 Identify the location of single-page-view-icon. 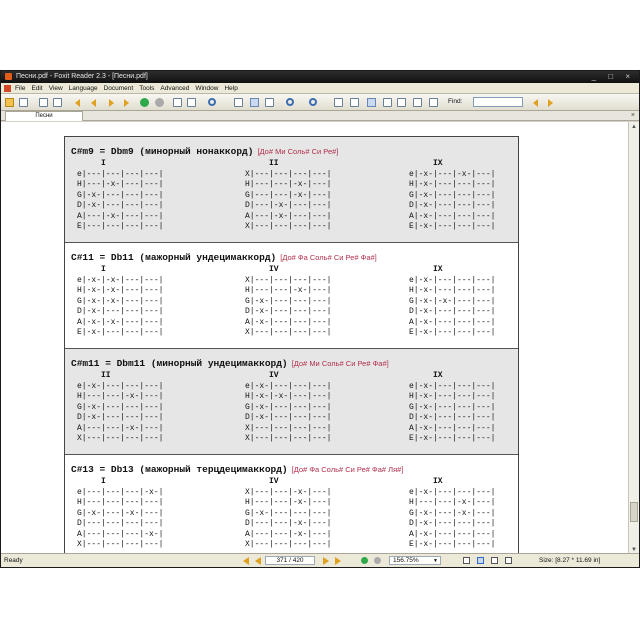
(466, 560).